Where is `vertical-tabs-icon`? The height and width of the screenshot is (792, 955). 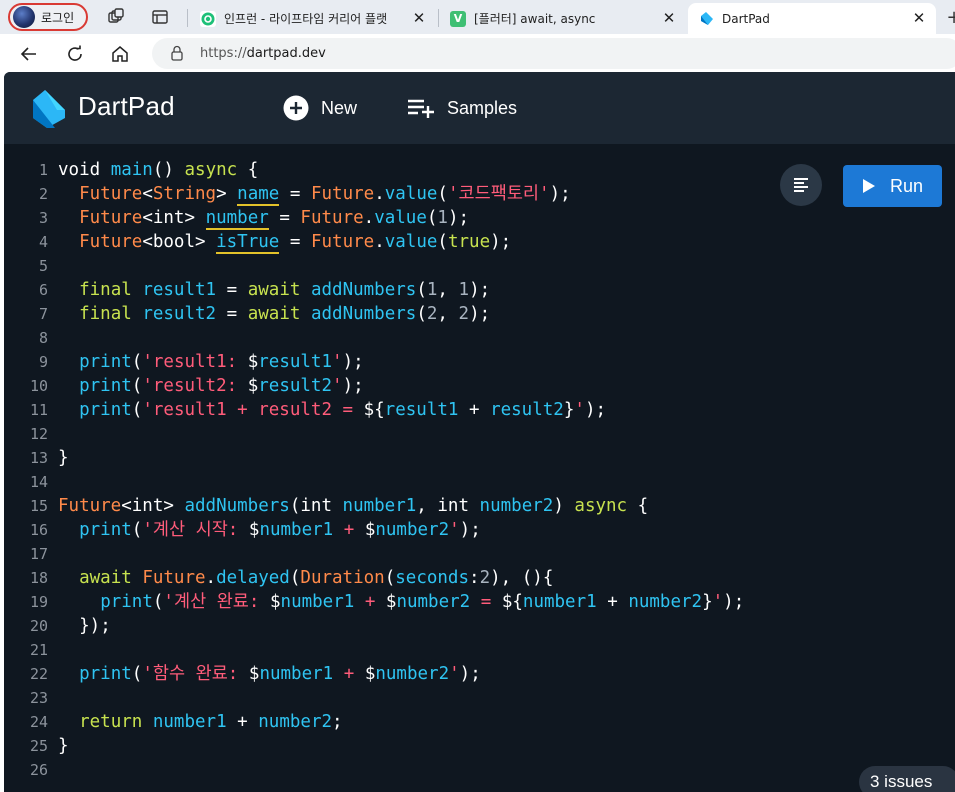 vertical-tabs-icon is located at coordinates (160, 17).